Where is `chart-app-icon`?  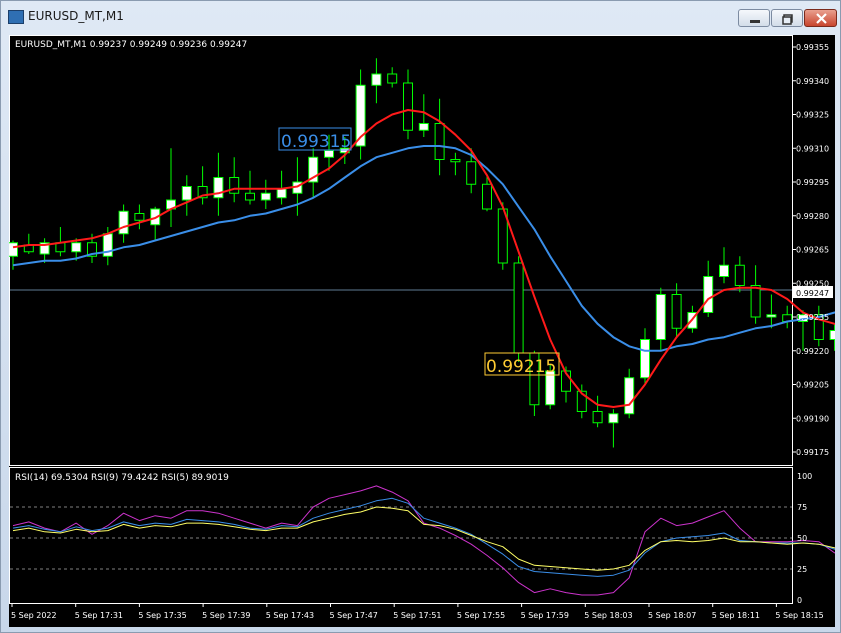
chart-app-icon is located at coordinates (16, 17).